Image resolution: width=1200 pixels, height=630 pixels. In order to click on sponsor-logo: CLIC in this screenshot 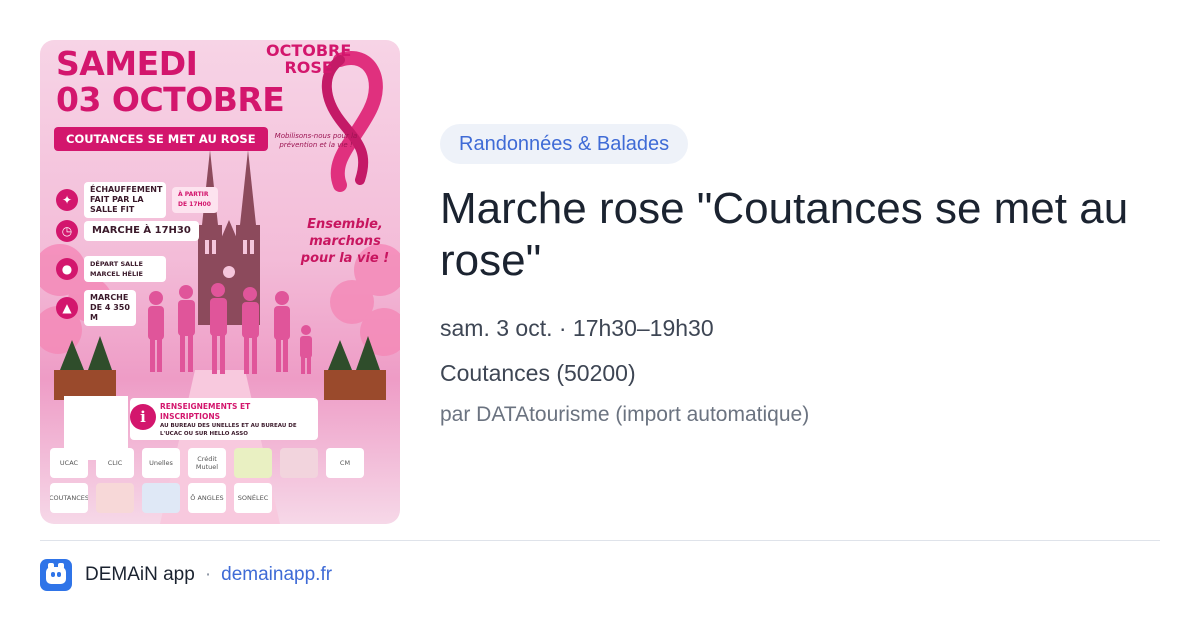, I will do `click(115, 463)`.